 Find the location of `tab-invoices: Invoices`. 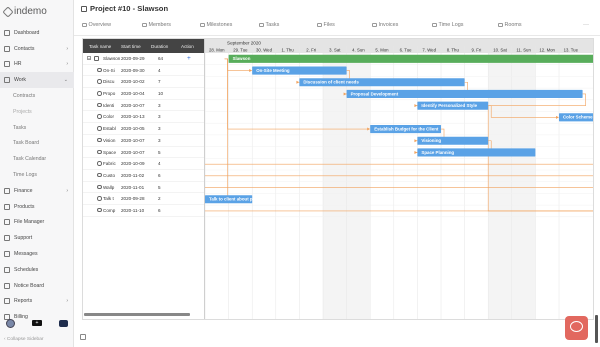

tab-invoices: Invoices is located at coordinates (385, 25).